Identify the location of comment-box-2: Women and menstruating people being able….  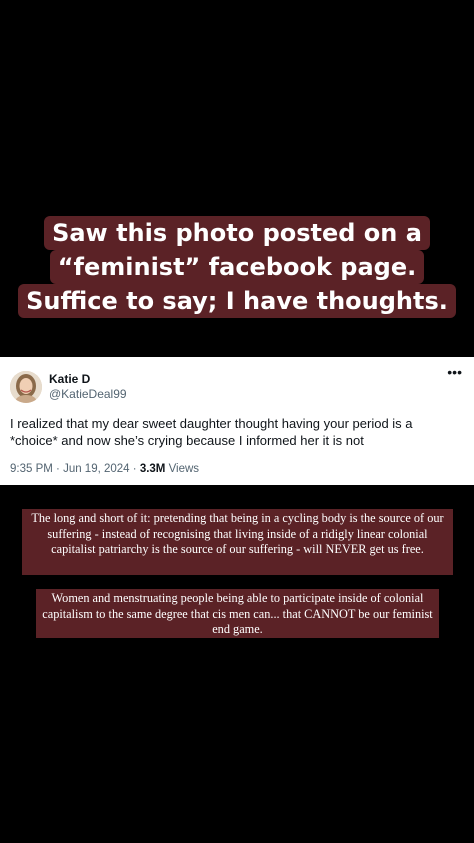
(237, 613).